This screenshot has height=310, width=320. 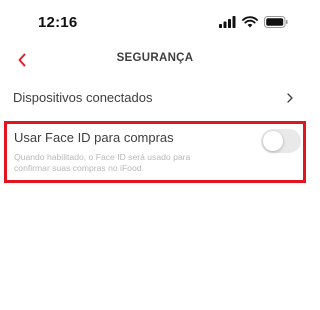 What do you see at coordinates (155, 98) in the screenshot?
I see `connected-devices-row: Dispositivos conectados` at bounding box center [155, 98].